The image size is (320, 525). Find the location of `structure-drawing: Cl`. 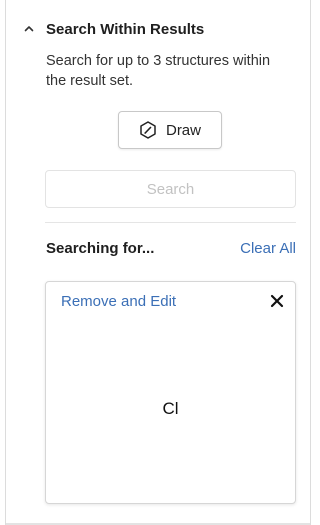

structure-drawing: Cl is located at coordinates (170, 408).